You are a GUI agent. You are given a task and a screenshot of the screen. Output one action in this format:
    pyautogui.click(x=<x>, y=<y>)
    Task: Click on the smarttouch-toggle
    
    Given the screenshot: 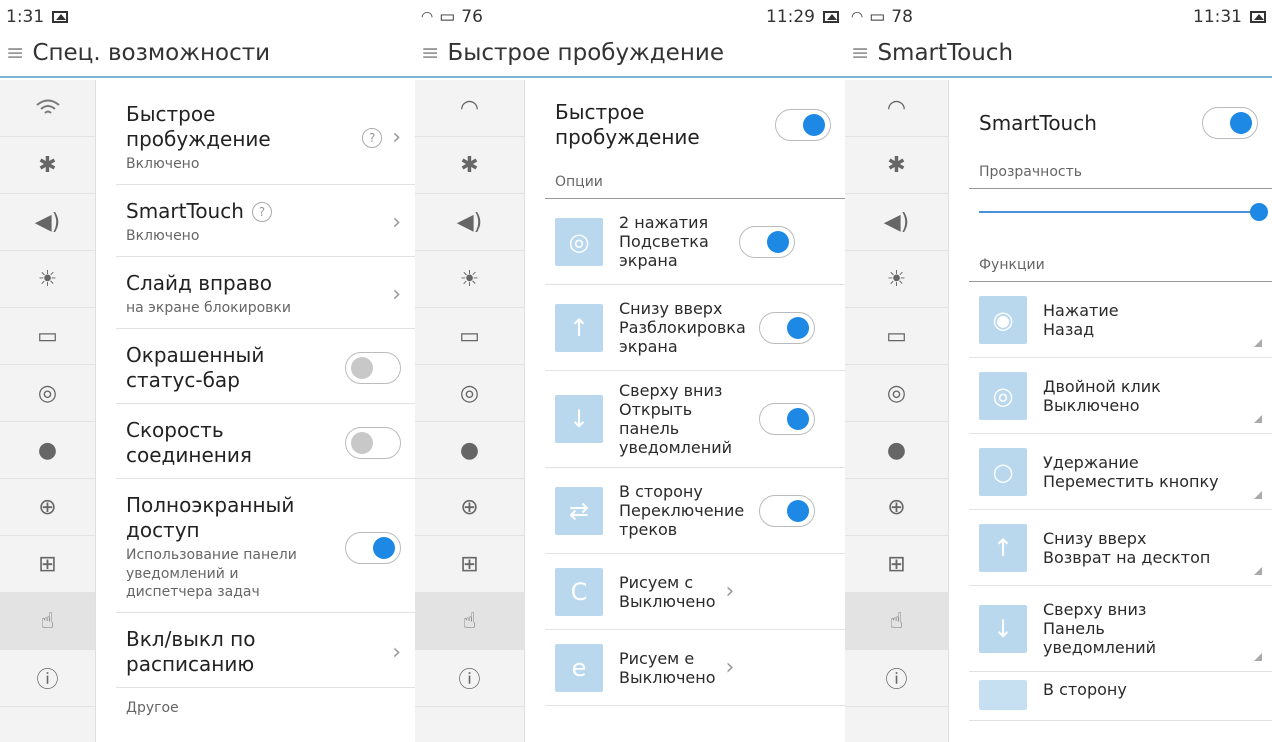 What is the action you would take?
    pyautogui.click(x=1230, y=123)
    